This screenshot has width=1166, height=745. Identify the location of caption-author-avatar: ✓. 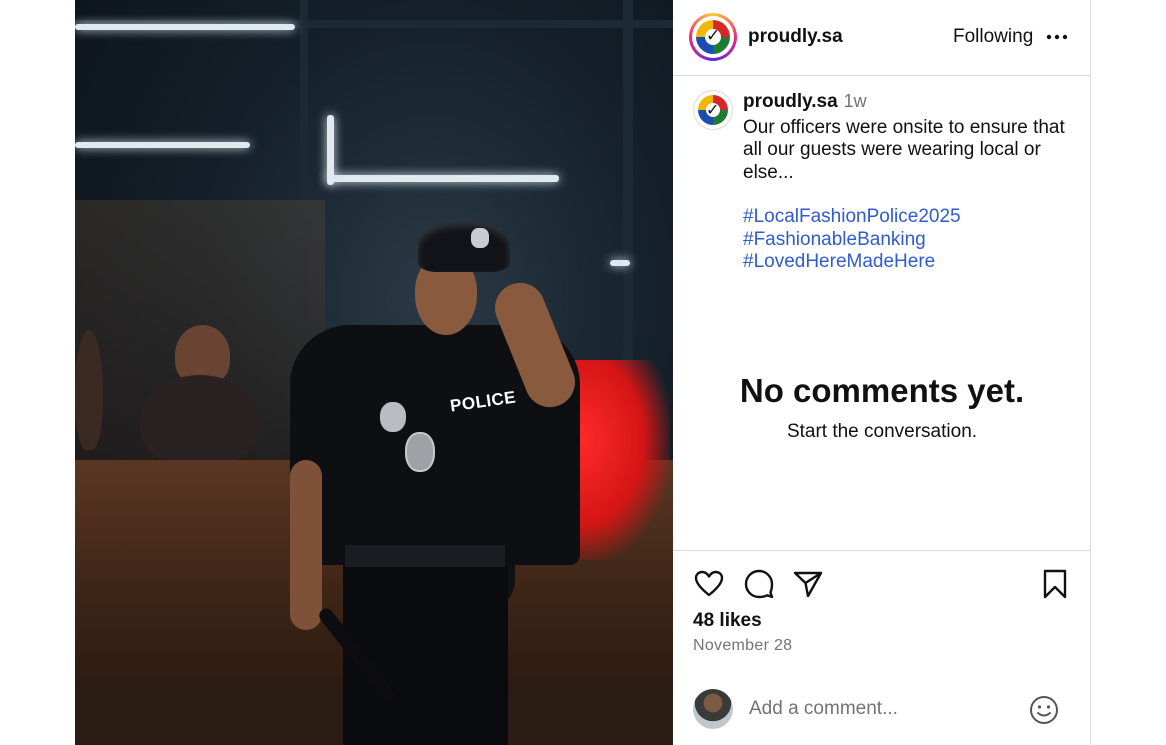
(713, 110).